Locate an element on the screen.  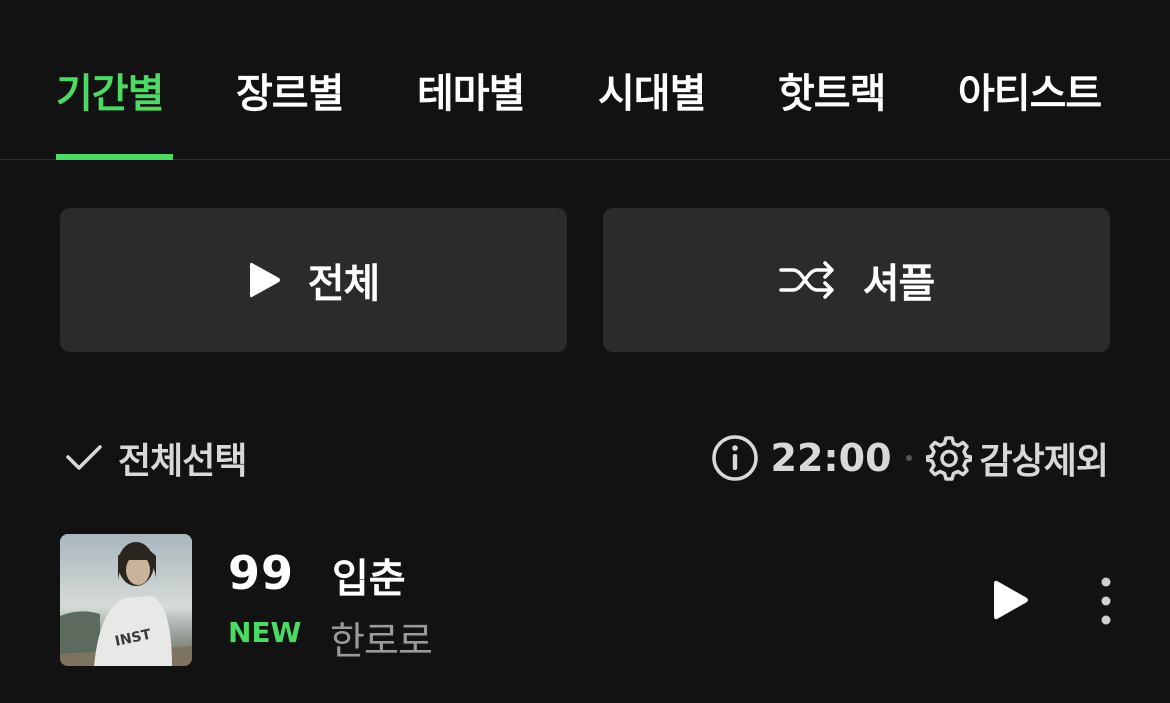
tab-era: 시대별 is located at coordinates (652, 94).